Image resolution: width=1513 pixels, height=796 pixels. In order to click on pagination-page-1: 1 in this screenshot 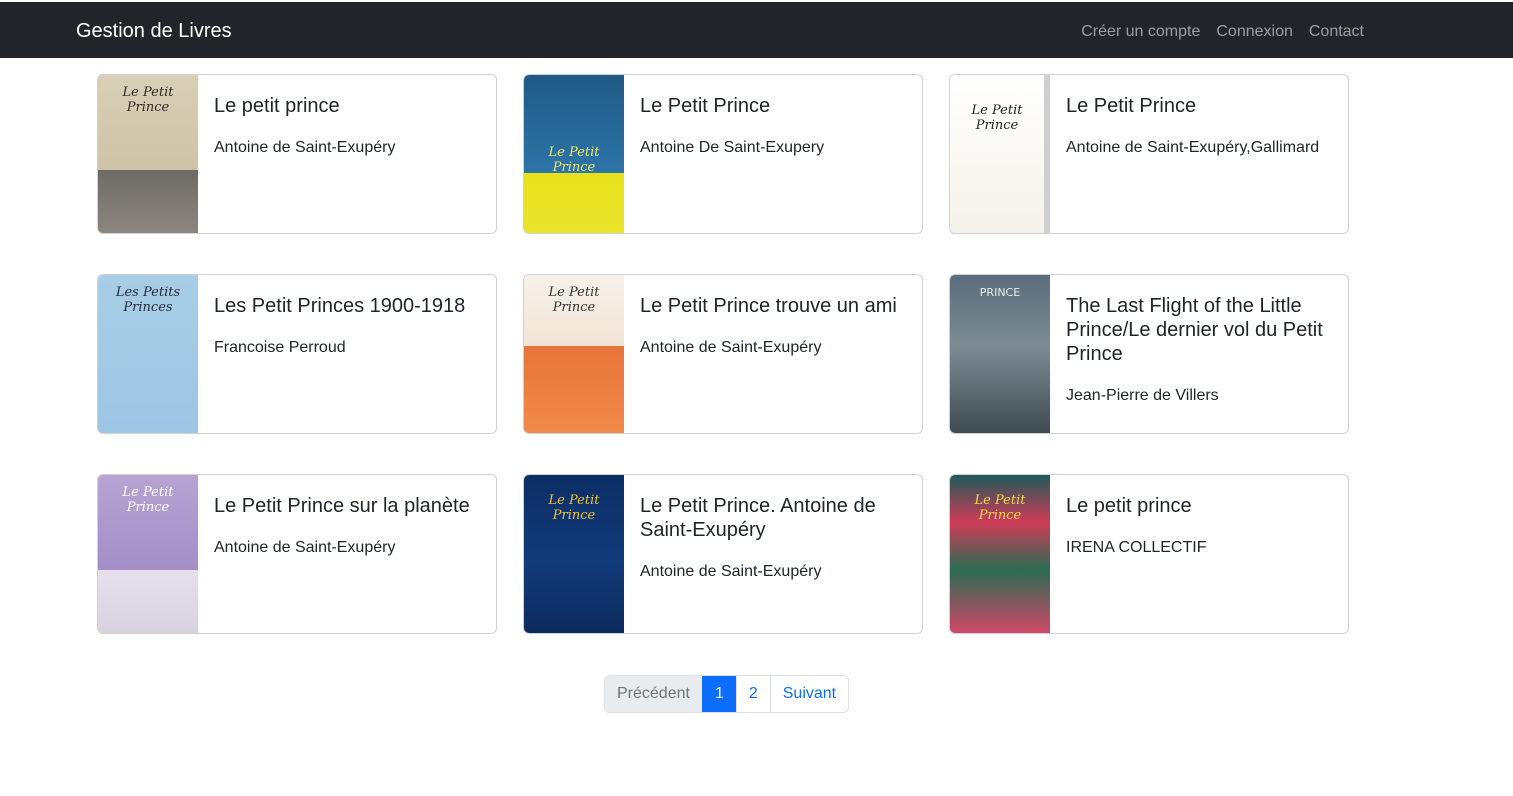, I will do `click(718, 694)`.